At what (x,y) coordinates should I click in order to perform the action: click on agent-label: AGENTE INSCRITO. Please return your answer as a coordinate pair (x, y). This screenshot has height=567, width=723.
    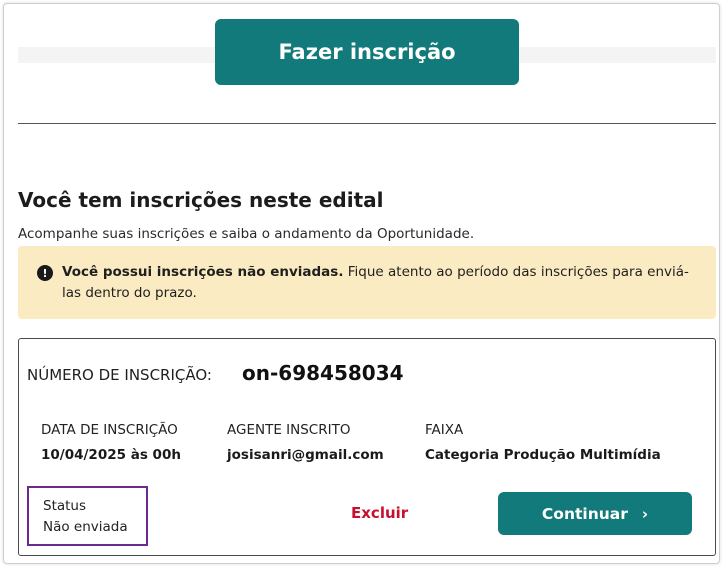
    Looking at the image, I should click on (289, 430).